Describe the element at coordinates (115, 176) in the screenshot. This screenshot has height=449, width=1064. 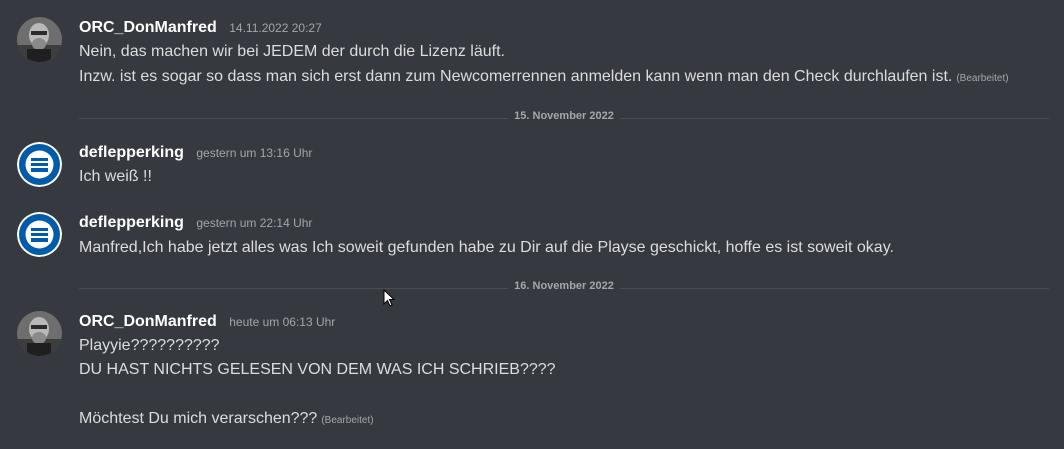
I see `message-text: Ich weiß !!` at that location.